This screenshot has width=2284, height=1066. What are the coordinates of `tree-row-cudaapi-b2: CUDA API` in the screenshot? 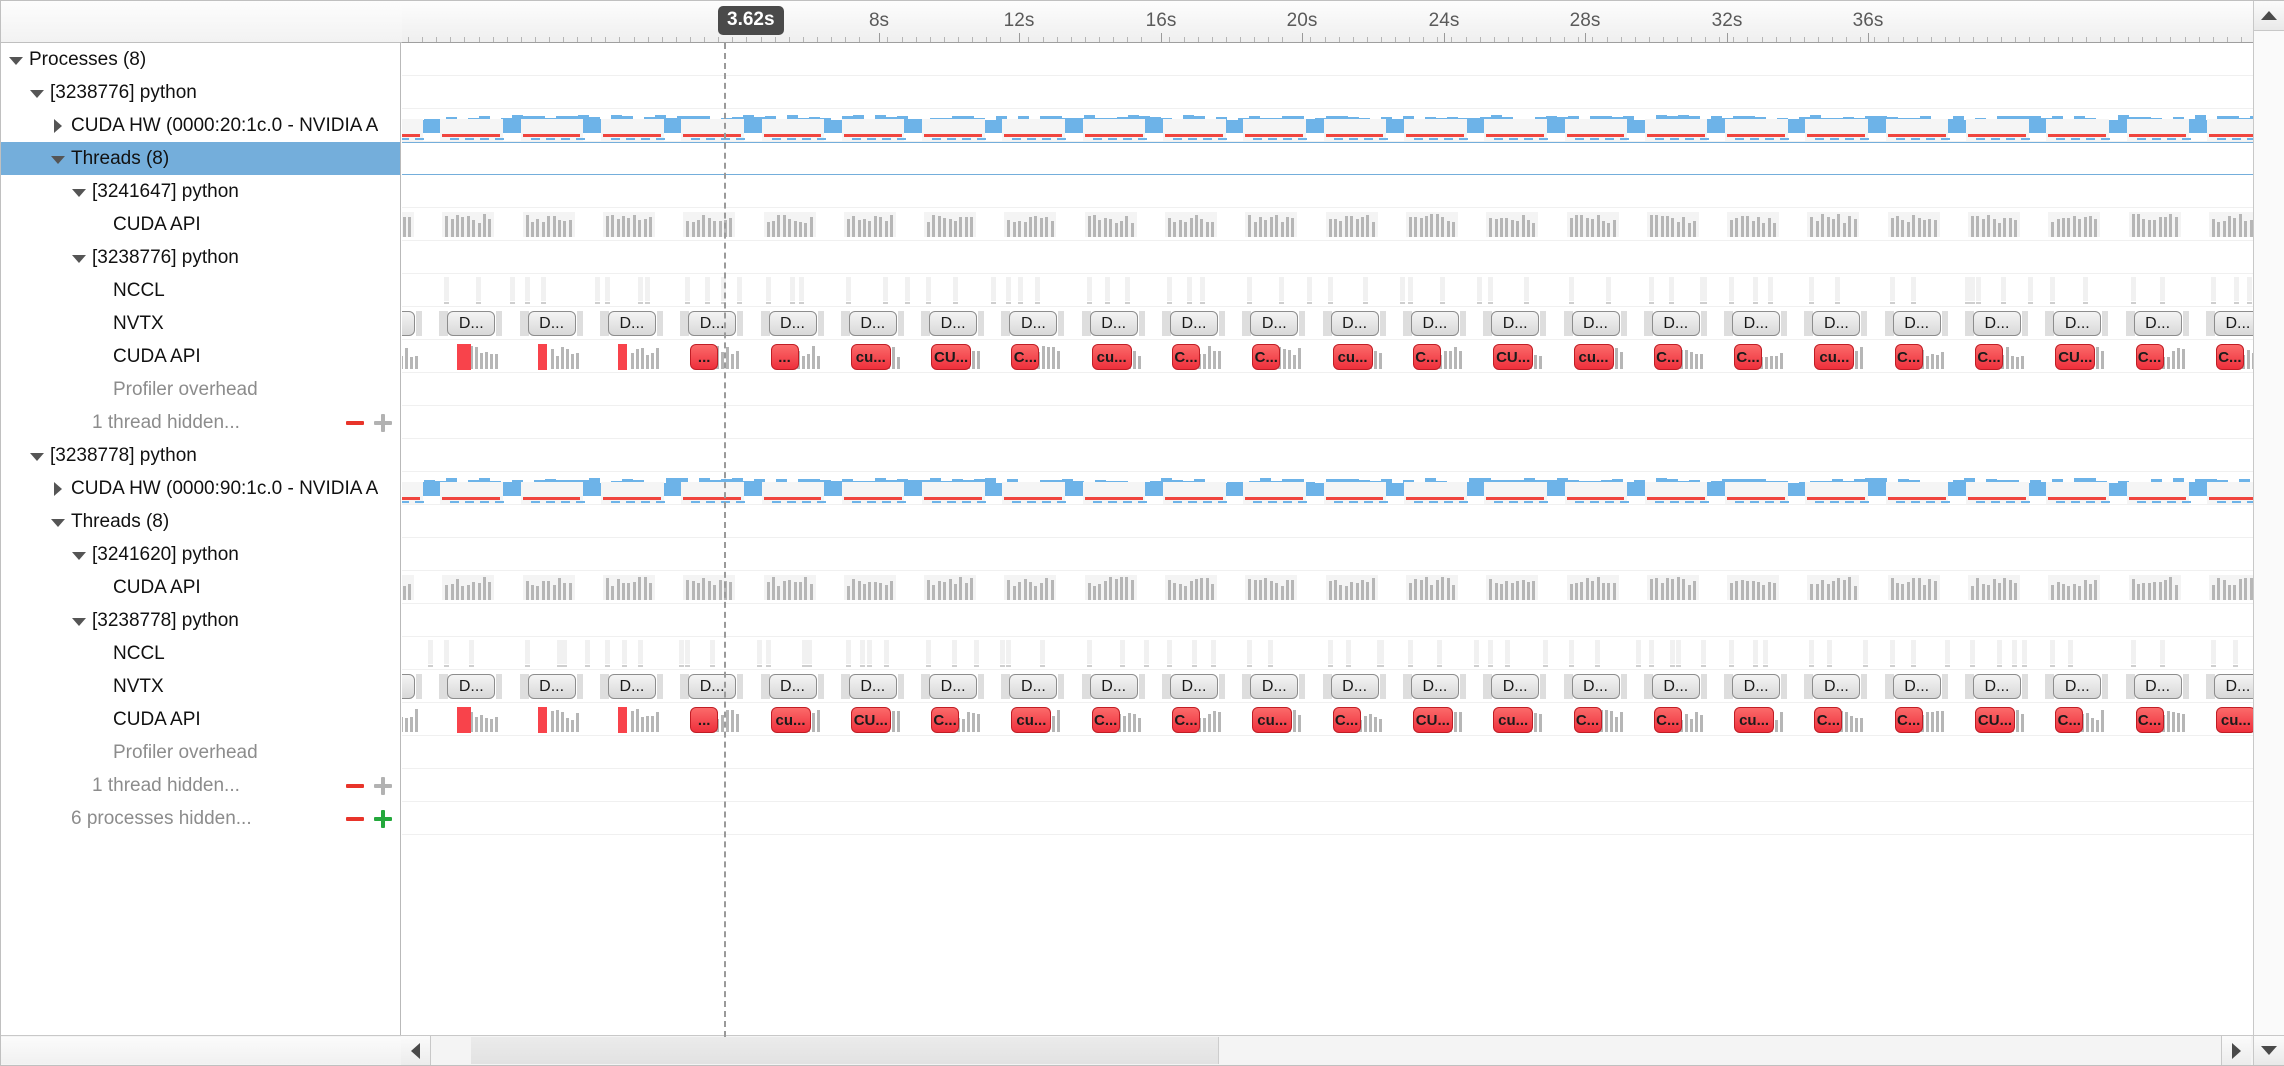 It's located at (200, 719).